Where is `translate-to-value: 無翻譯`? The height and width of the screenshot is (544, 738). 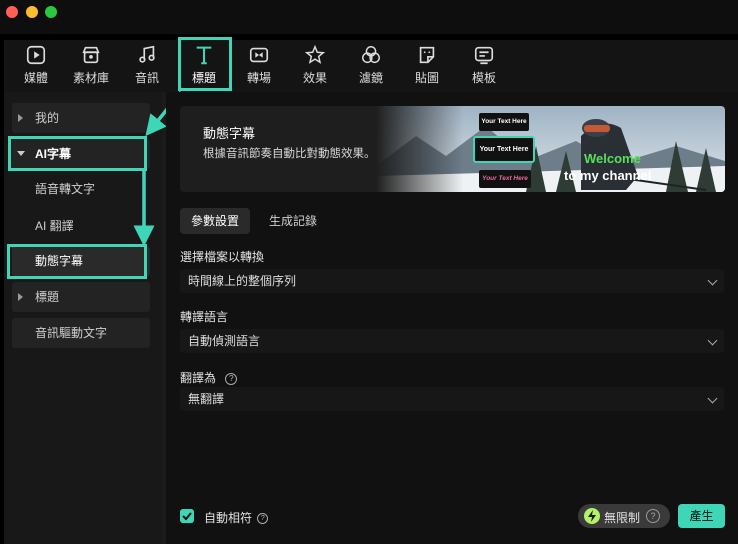 translate-to-value: 無翻譯 is located at coordinates (206, 399).